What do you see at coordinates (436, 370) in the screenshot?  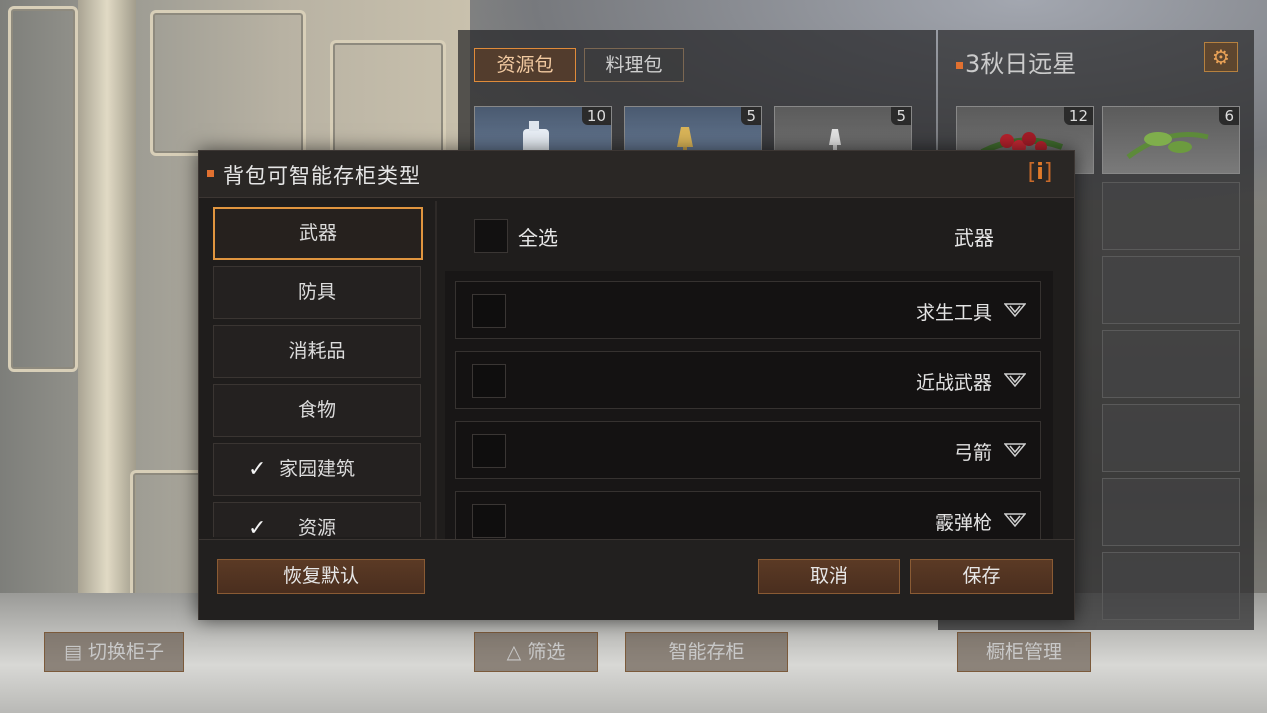 I see `column-divider` at bounding box center [436, 370].